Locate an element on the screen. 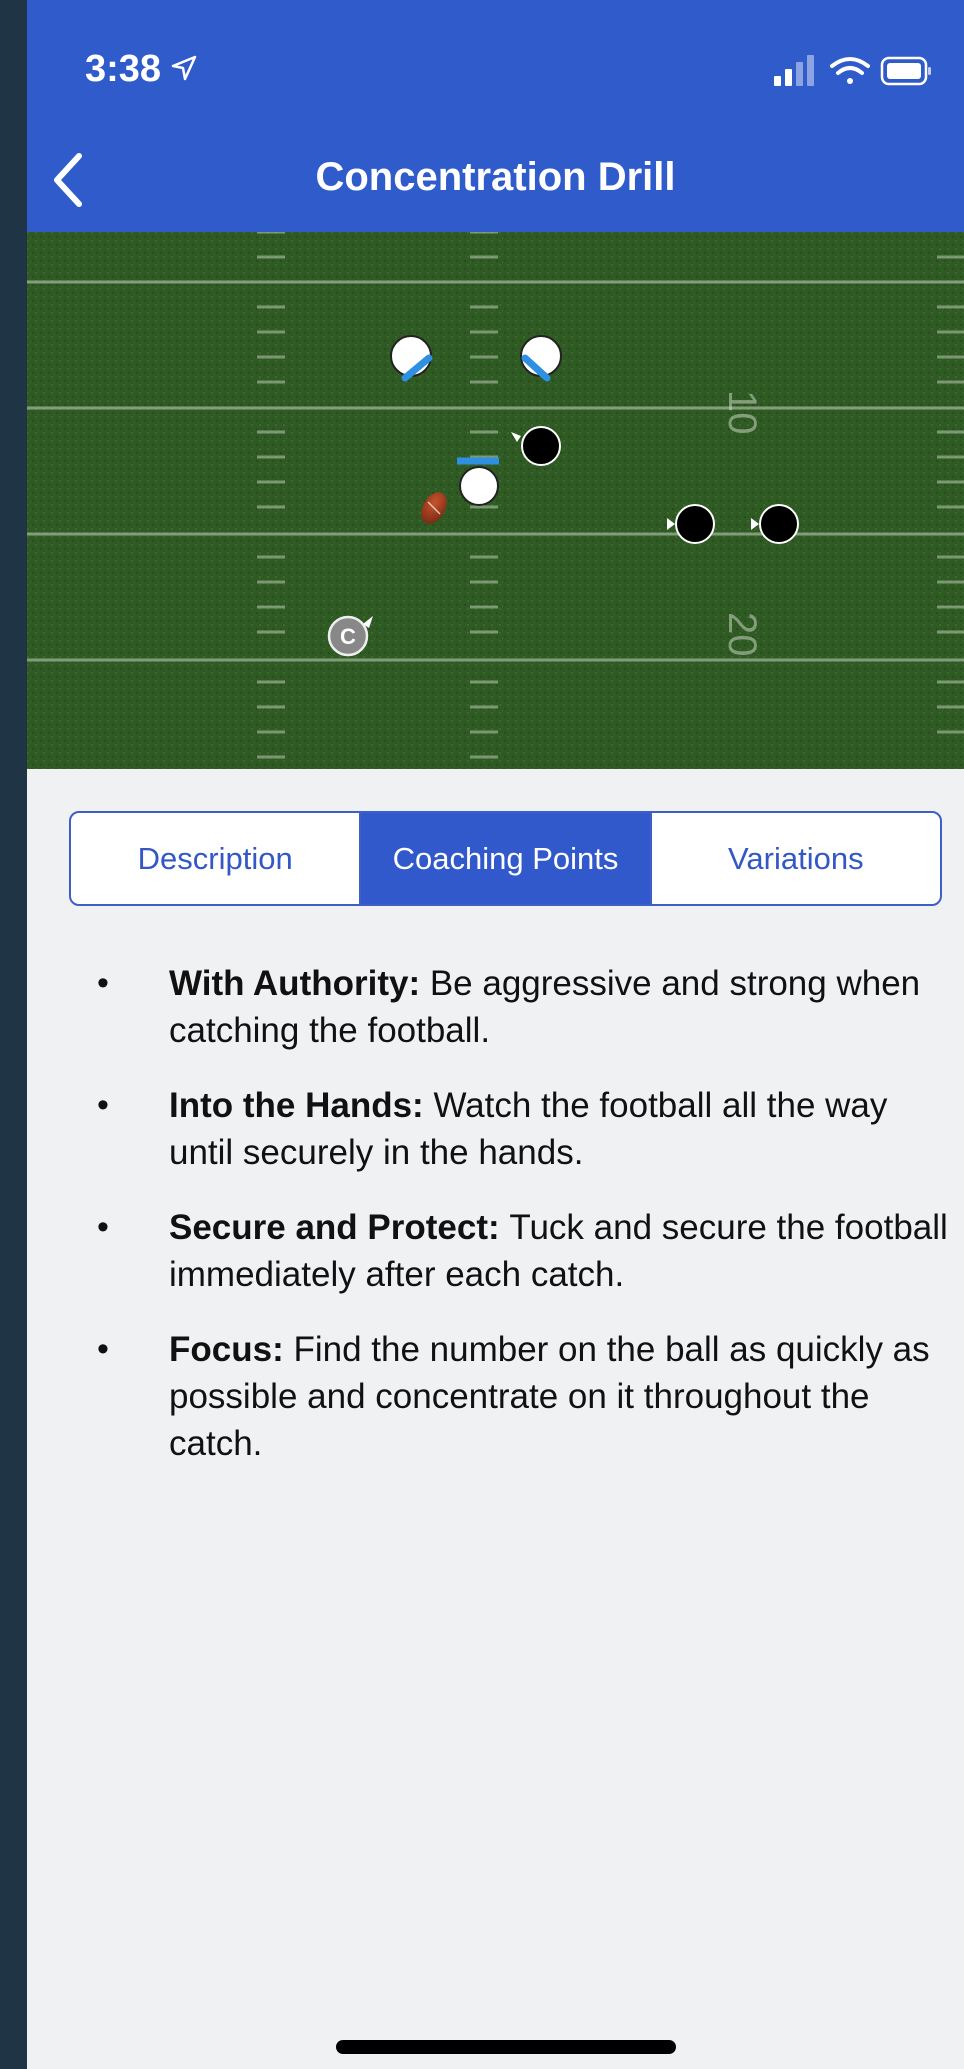  point-title: Focus: is located at coordinates (231, 1349).